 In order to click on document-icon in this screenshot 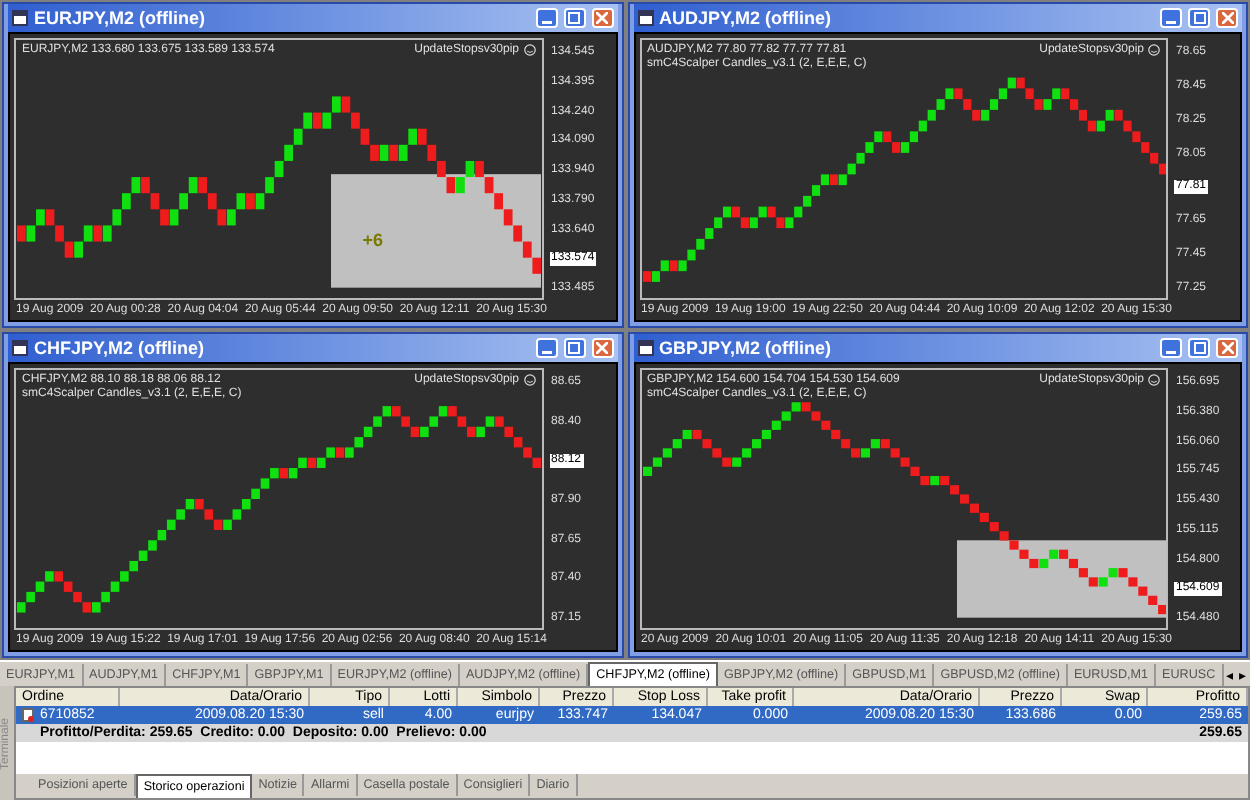, I will do `click(28, 715)`.